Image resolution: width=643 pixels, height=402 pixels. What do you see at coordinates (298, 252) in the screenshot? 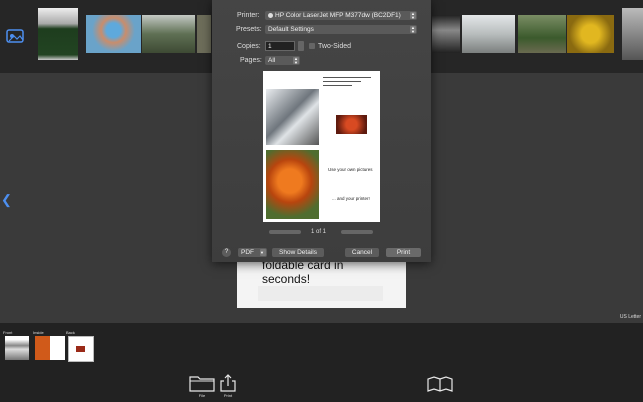
I see `show-details-button: Show Details` at bounding box center [298, 252].